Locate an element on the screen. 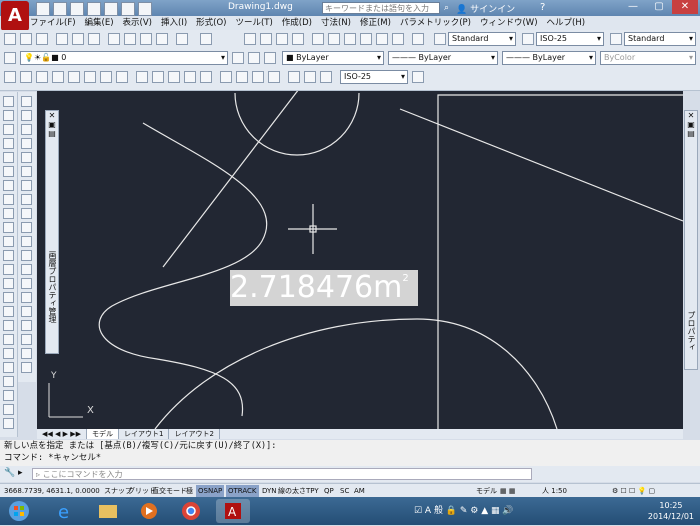 Image resolution: width=700 pixels, height=526 pixels. lineweight-select: ——— ByLayer is located at coordinates (549, 58).